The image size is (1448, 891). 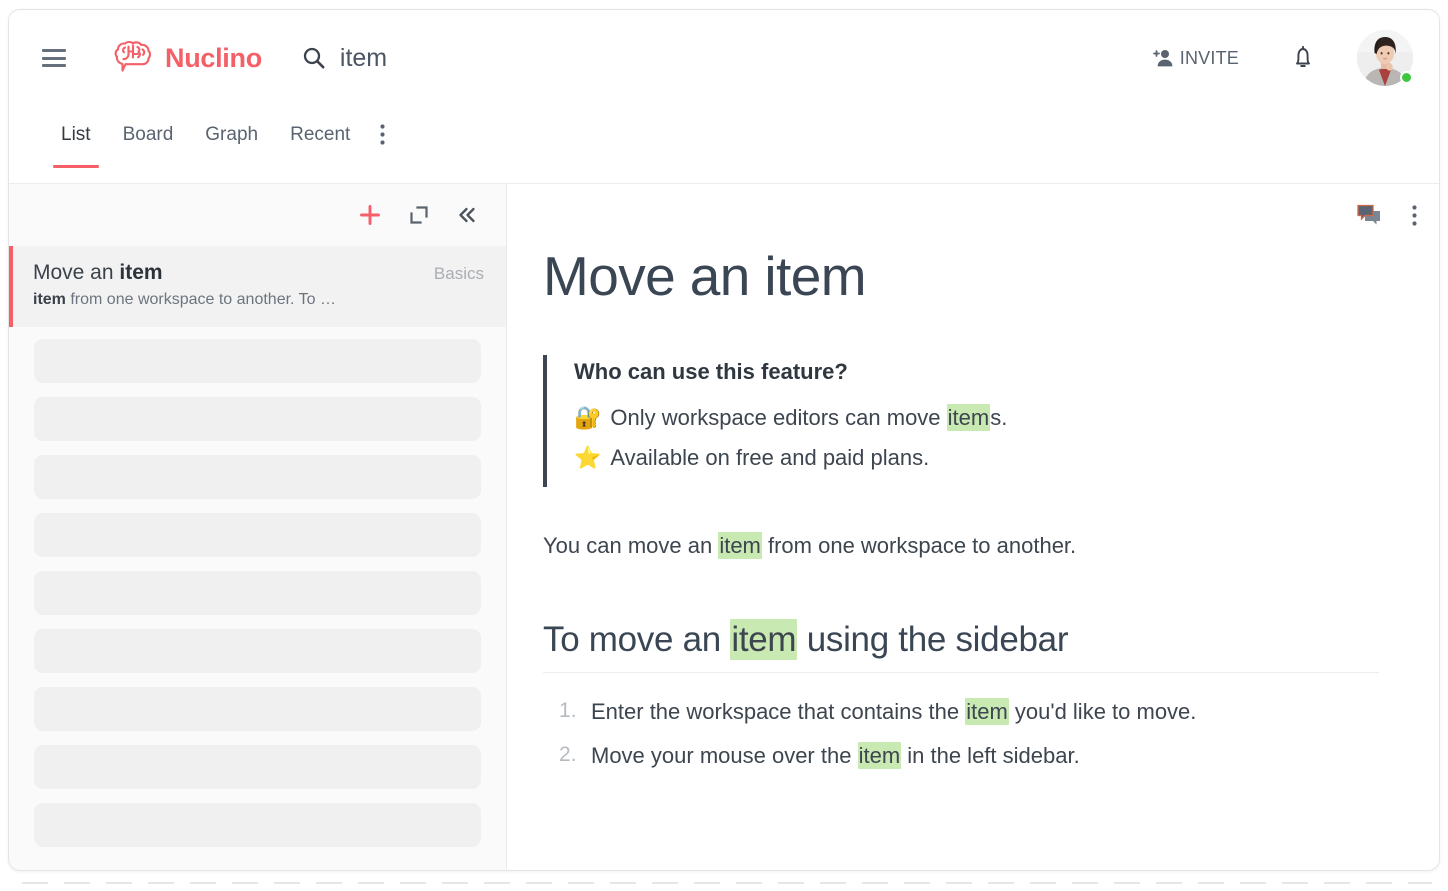 What do you see at coordinates (141, 272) in the screenshot?
I see `list-item-title-match: item` at bounding box center [141, 272].